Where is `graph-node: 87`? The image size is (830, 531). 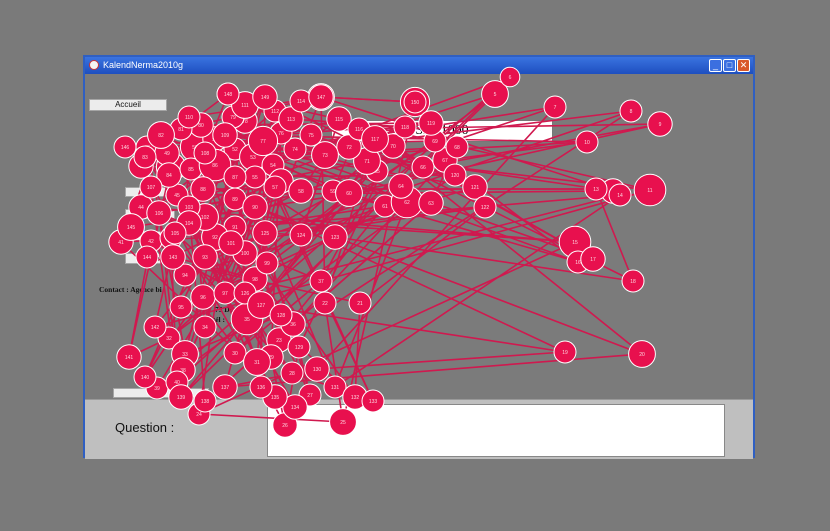 graph-node: 87 is located at coordinates (235, 177).